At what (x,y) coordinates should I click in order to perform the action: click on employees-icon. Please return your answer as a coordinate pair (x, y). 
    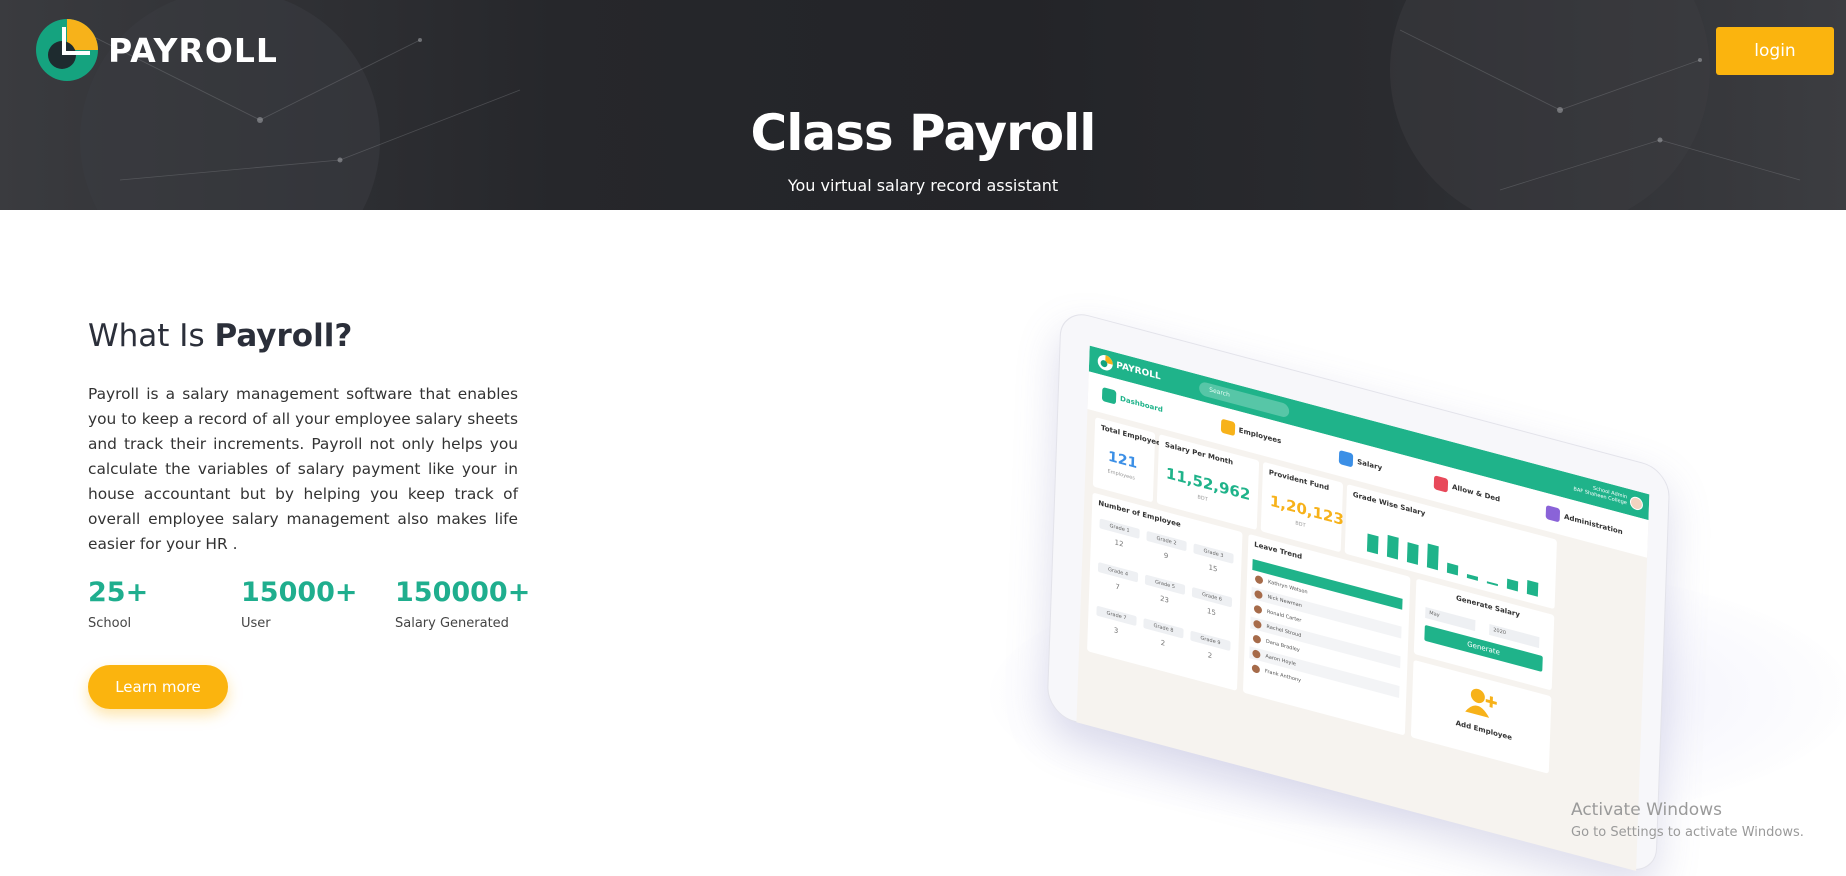
    Looking at the image, I should click on (1228, 427).